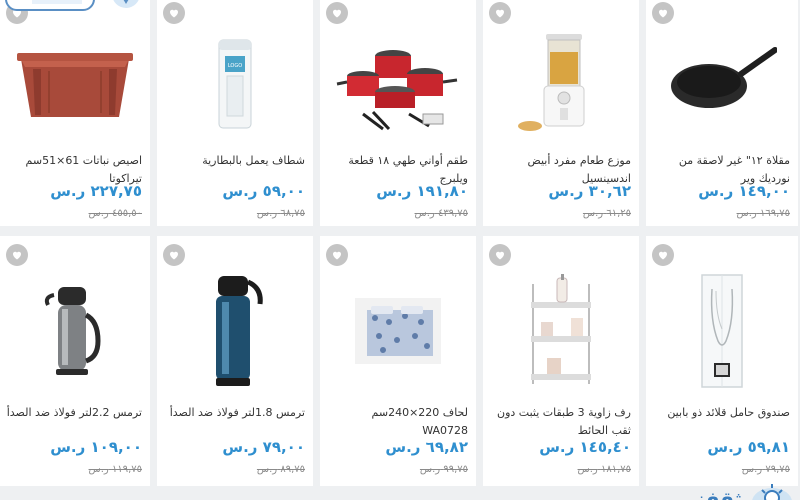 The width and height of the screenshot is (800, 500). What do you see at coordinates (422, 191) in the screenshot?
I see `product-price: ١٩١,٨٠ ر.س` at bounding box center [422, 191].